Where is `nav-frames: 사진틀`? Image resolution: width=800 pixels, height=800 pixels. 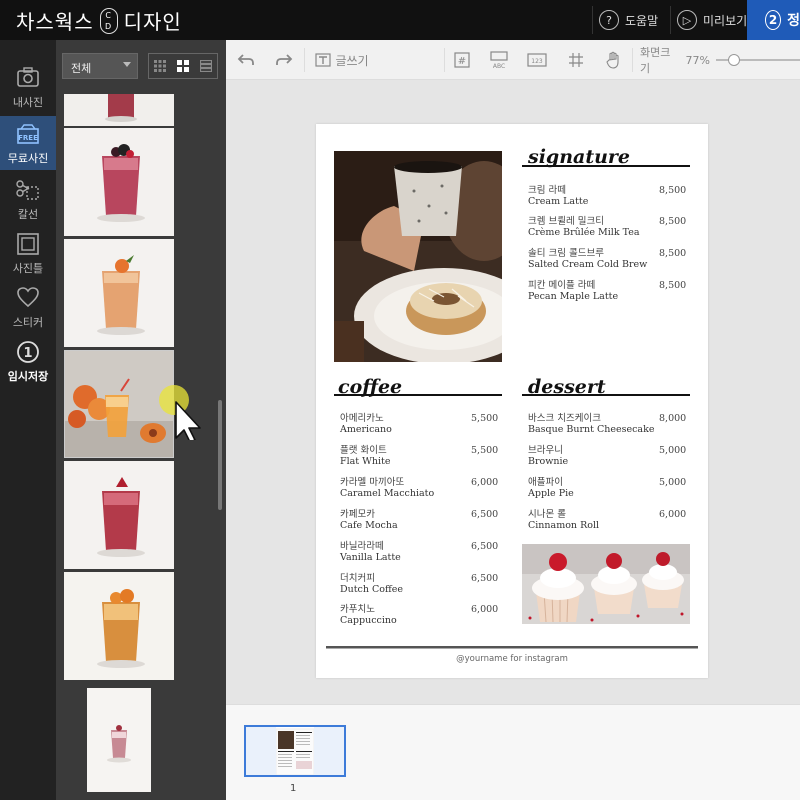
nav-frames: 사진틀 is located at coordinates (28, 253).